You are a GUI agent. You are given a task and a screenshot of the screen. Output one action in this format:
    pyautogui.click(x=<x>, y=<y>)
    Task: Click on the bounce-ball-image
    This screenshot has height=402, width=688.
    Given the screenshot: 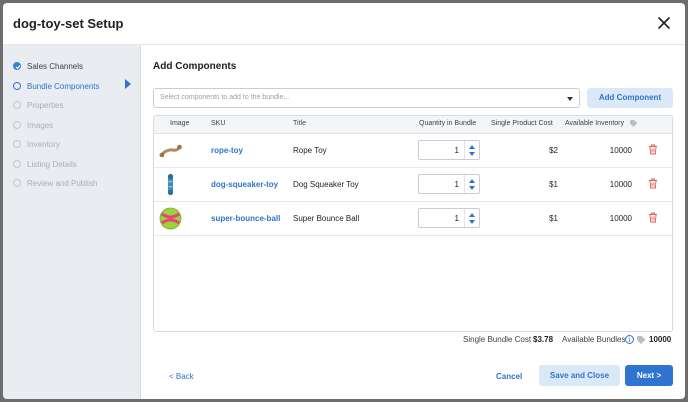 What is the action you would take?
    pyautogui.click(x=170, y=218)
    